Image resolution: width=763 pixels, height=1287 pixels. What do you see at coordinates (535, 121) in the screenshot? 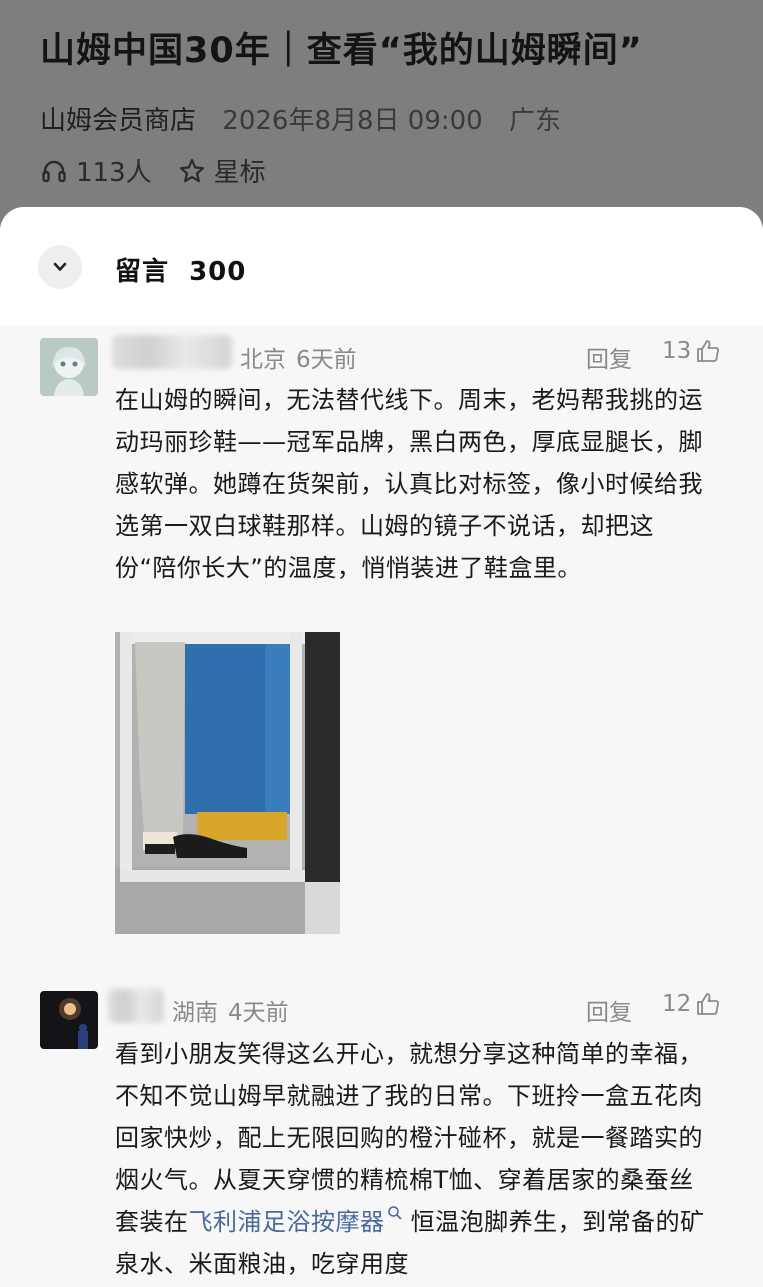
I see `publish-region: 广东` at bounding box center [535, 121].